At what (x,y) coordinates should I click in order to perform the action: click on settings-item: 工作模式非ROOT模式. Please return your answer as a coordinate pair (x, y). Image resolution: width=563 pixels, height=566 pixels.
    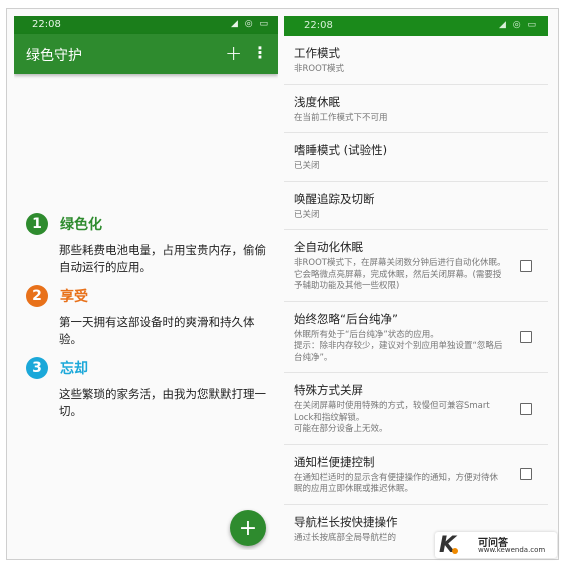
    Looking at the image, I should click on (416, 60).